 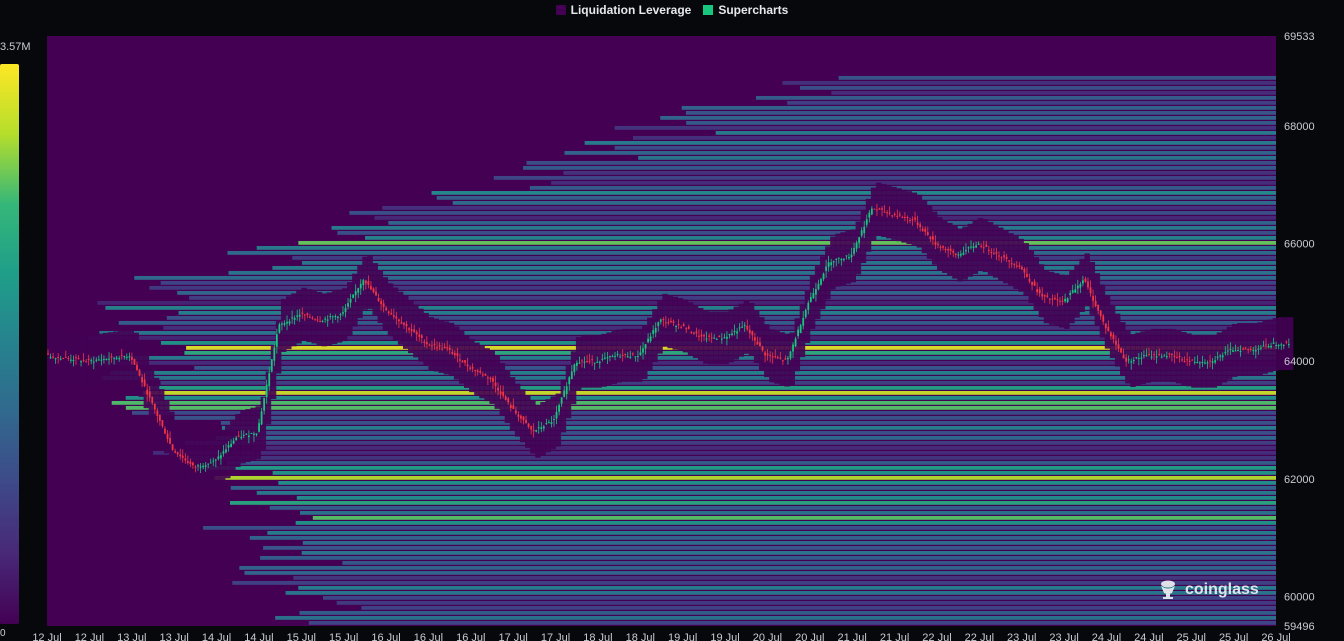 What do you see at coordinates (131, 636) in the screenshot?
I see `x-tick-label: 13 Jul` at bounding box center [131, 636].